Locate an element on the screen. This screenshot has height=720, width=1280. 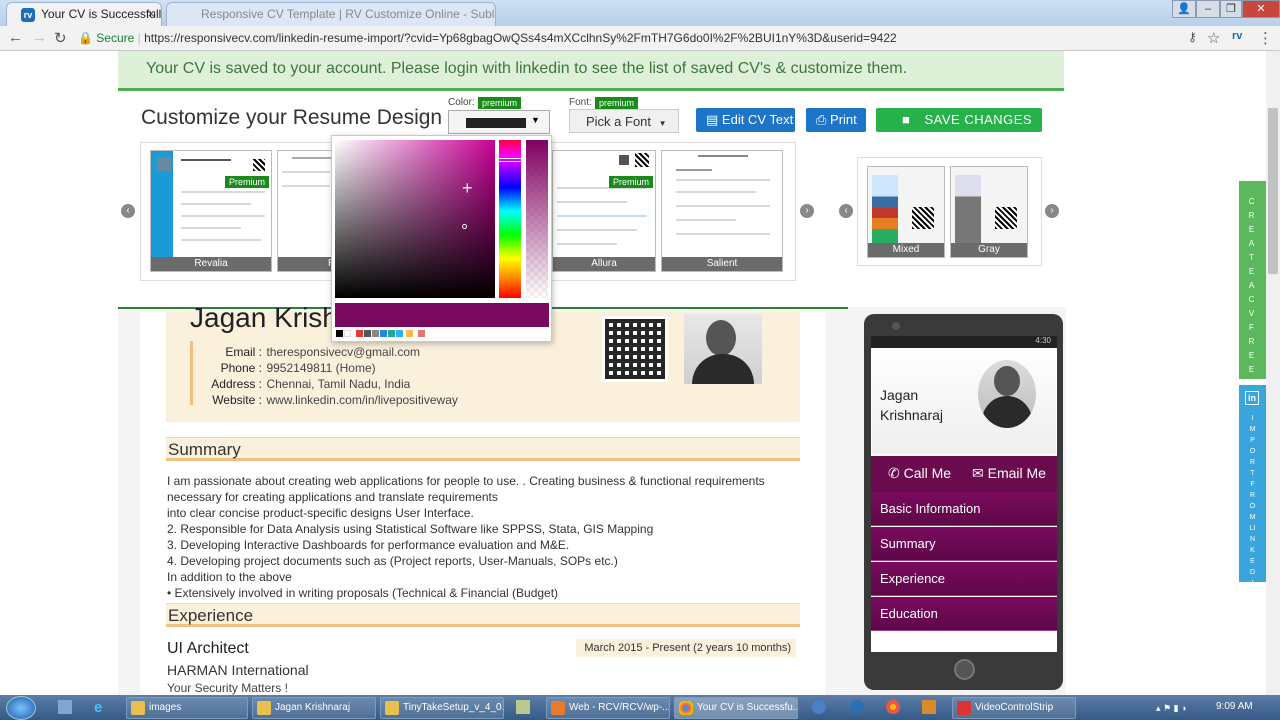
template-thumb-salient: Salient is located at coordinates (722, 211).